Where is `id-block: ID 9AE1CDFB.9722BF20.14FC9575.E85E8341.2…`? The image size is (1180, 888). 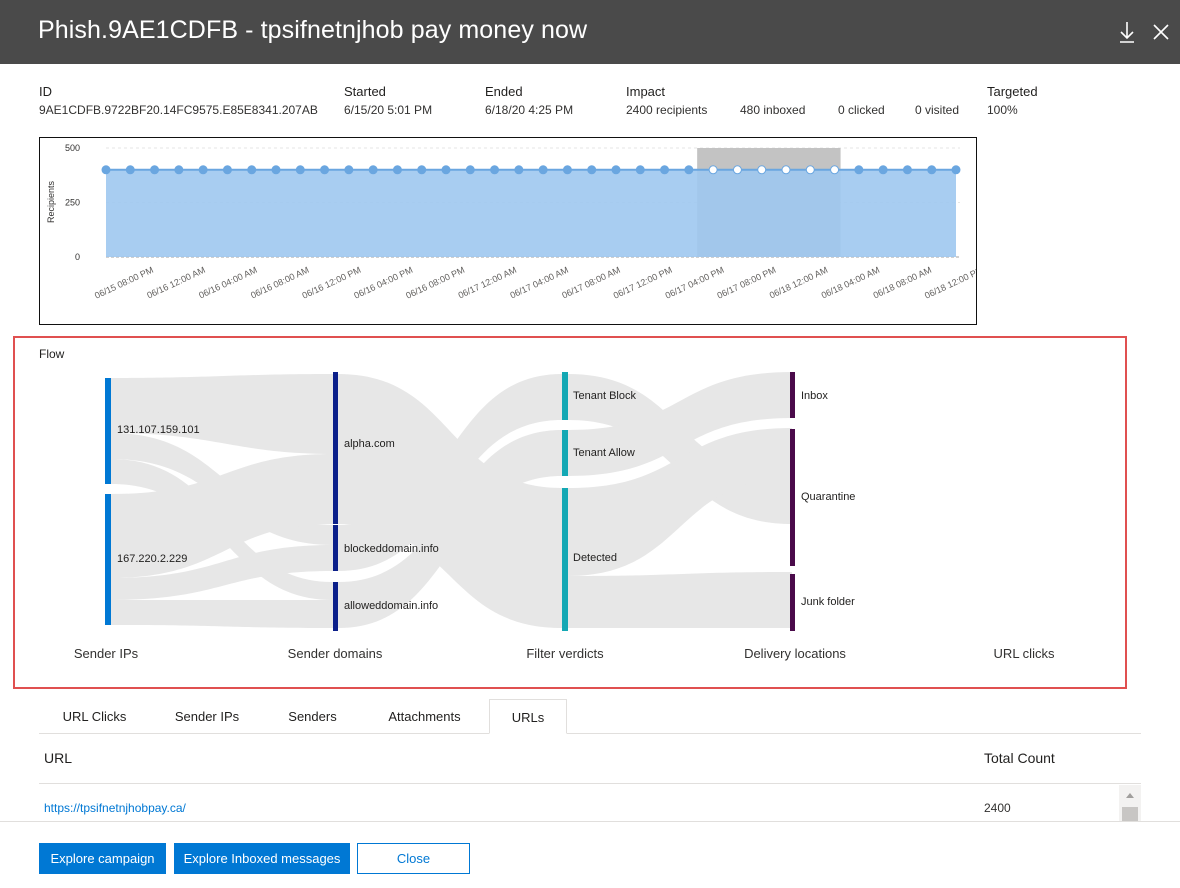
id-block: ID 9AE1CDFB.9722BF20.14FC9575.E85E8341.2… is located at coordinates (178, 100).